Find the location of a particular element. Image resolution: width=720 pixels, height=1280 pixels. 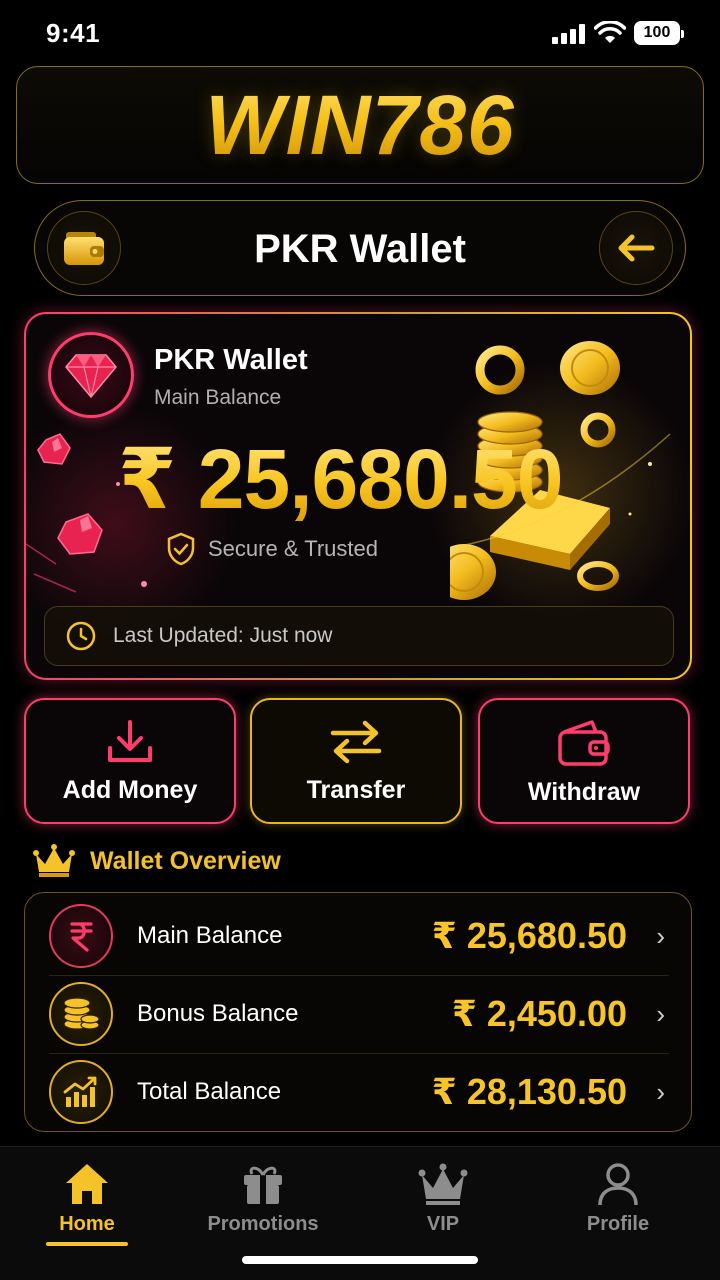

profile-icon is located at coordinates (618, 1184).